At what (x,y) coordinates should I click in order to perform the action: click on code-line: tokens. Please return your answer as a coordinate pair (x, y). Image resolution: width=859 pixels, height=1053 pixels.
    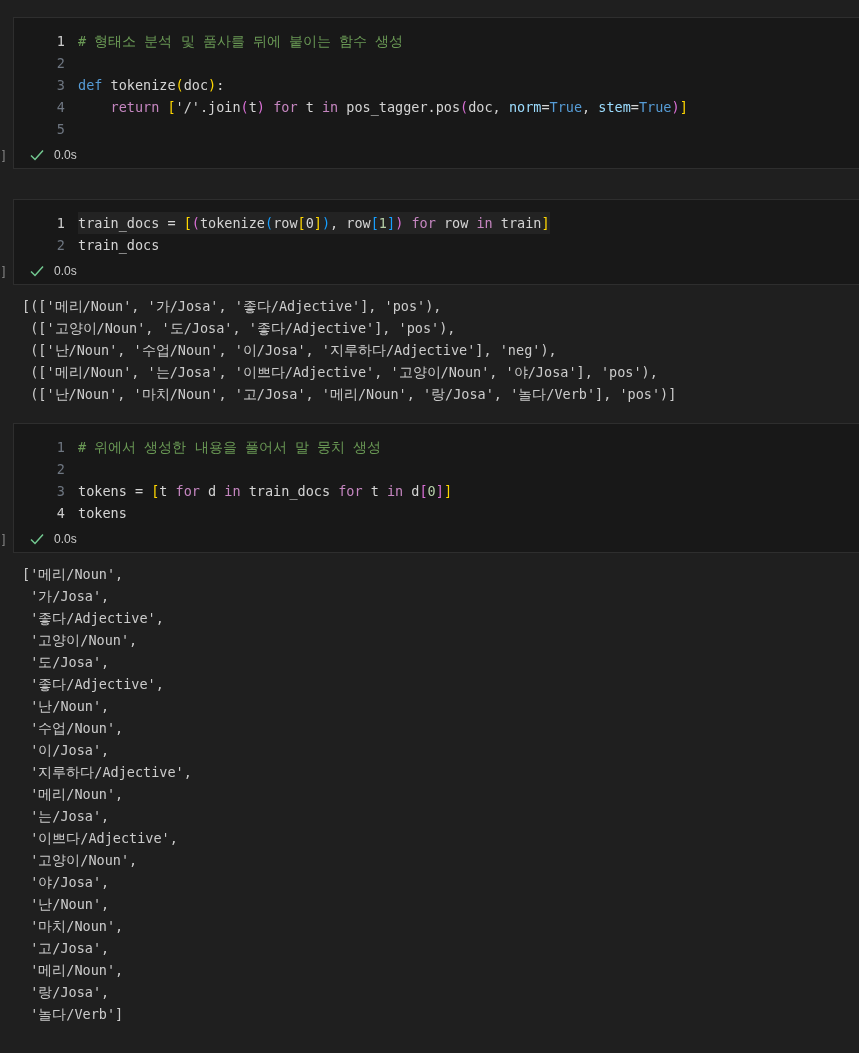
    Looking at the image, I should click on (102, 513).